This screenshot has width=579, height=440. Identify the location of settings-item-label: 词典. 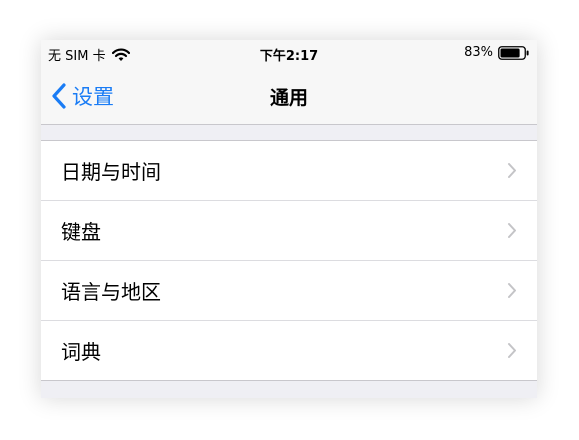
(81, 352).